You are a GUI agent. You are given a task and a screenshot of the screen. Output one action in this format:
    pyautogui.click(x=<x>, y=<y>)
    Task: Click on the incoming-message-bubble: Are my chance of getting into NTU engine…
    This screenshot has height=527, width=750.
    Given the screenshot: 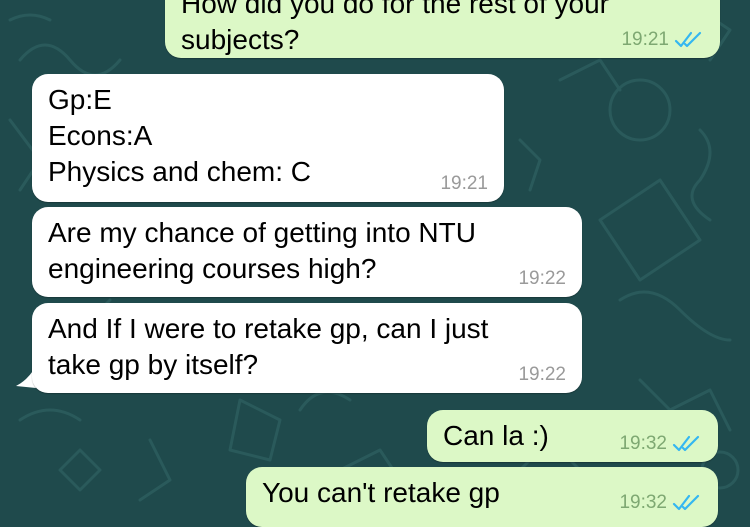 What is the action you would take?
    pyautogui.click(x=307, y=252)
    